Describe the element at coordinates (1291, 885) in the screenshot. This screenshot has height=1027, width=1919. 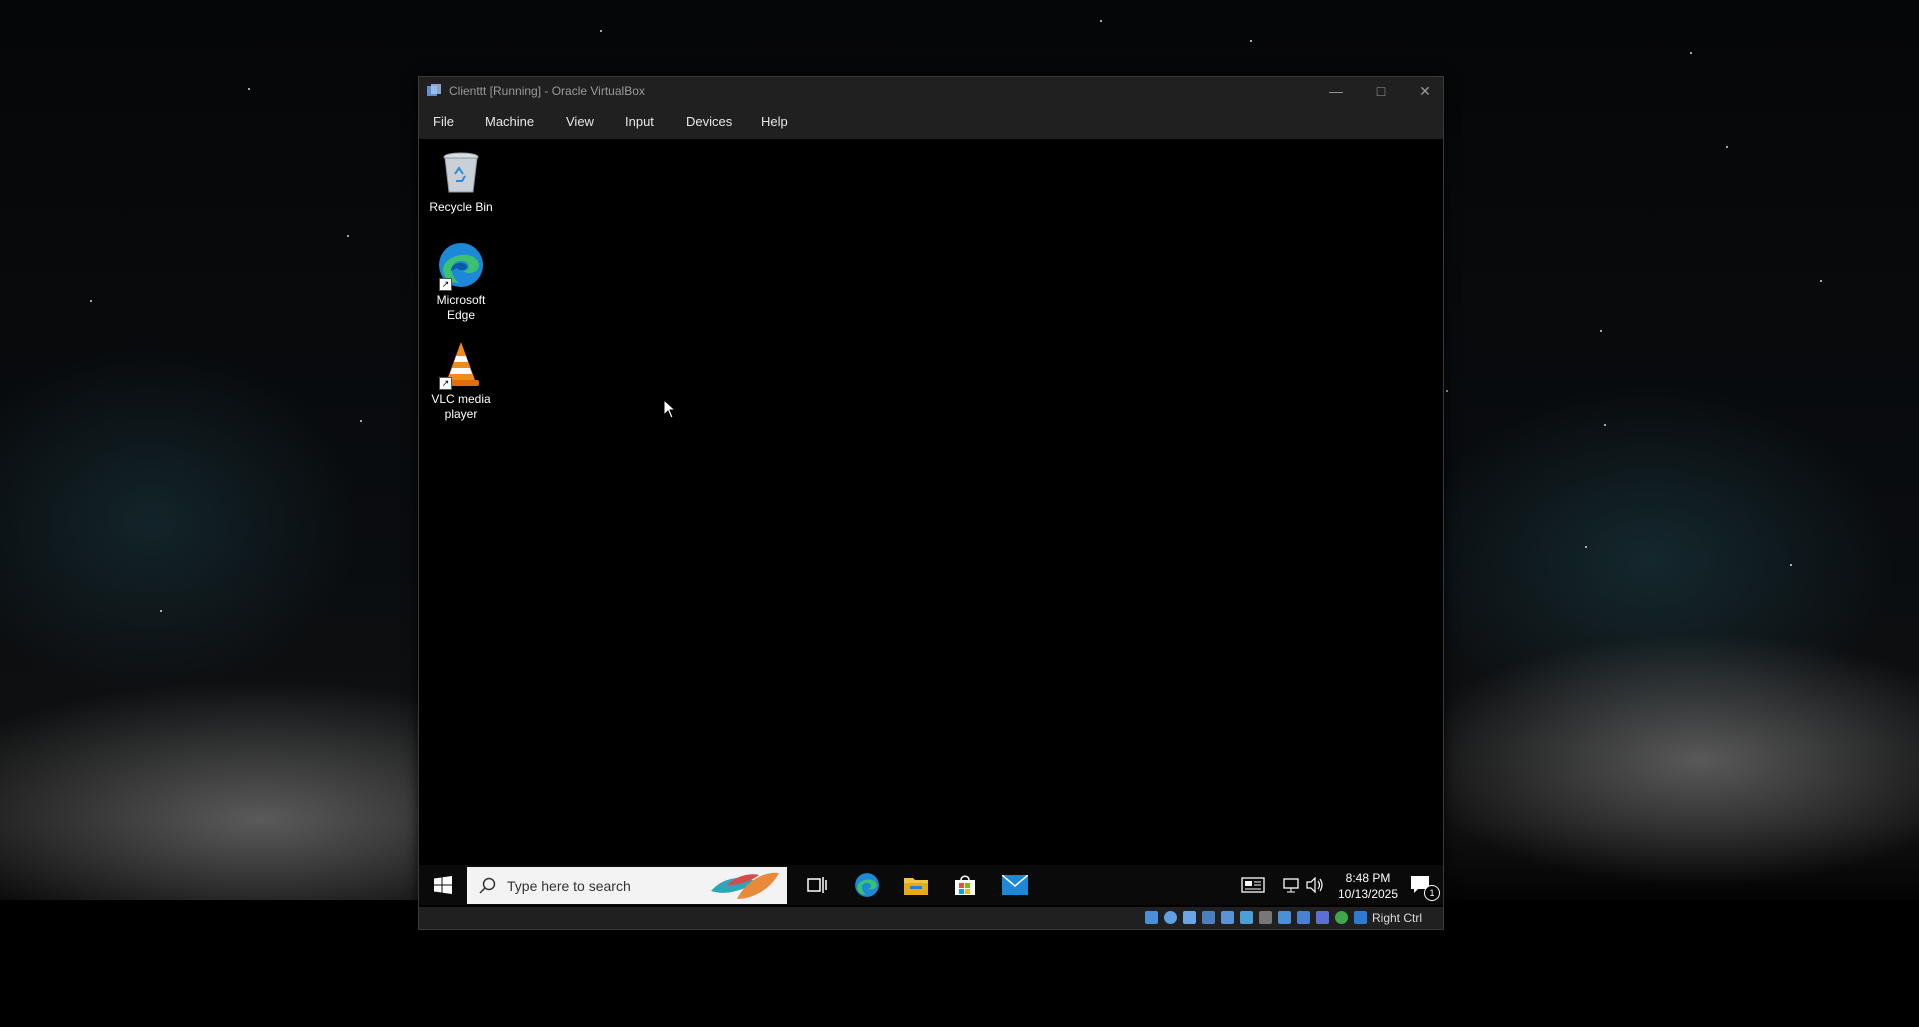
I see `network-icon` at that location.